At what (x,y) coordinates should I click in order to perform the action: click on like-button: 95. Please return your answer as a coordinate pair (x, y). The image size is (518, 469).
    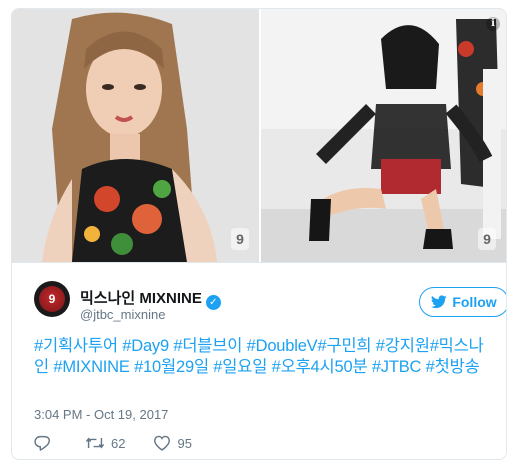
    Looking at the image, I should click on (172, 443).